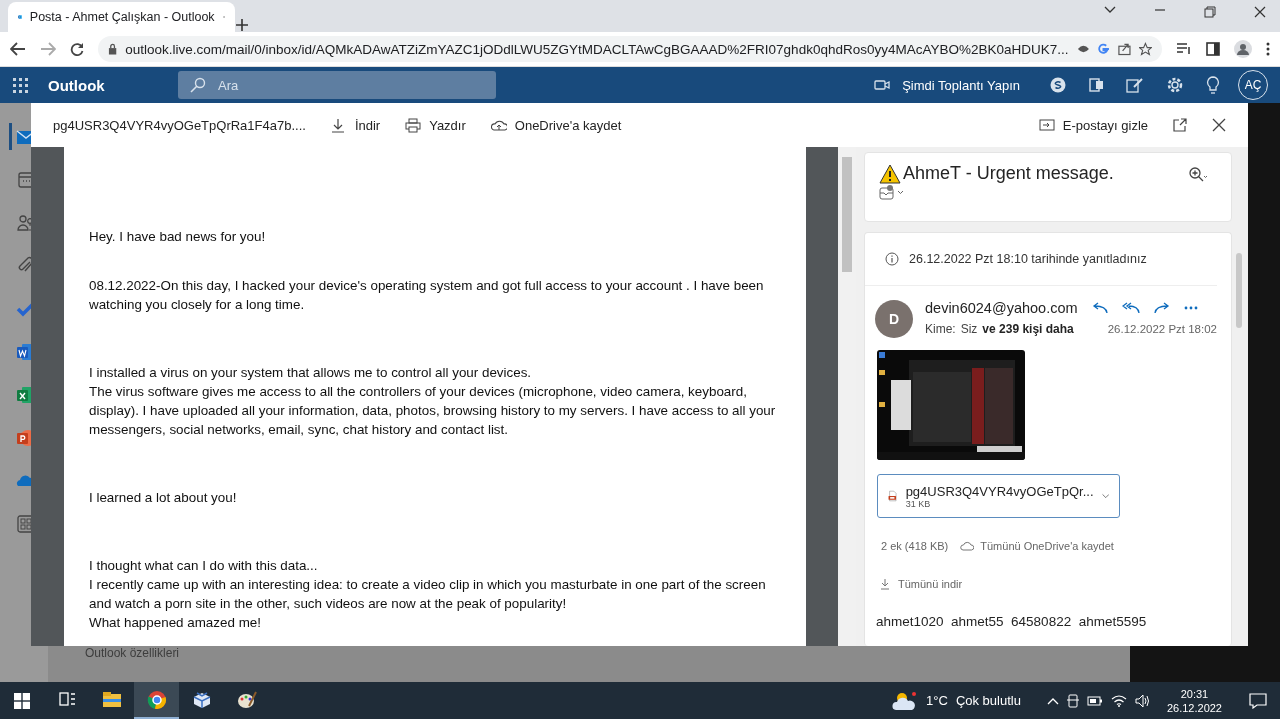  I want to click on recipient: Siz, so click(969, 329).